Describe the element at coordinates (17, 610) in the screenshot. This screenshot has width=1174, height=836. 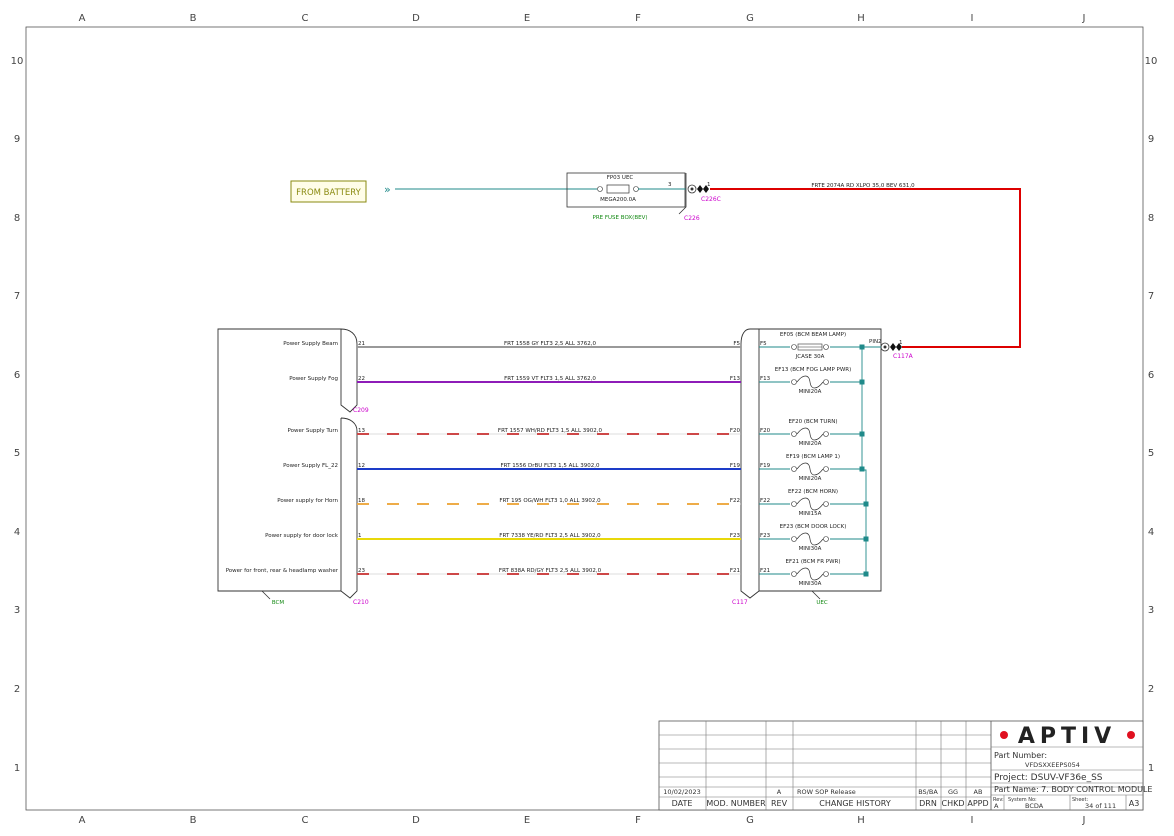
I see `grid-row-left: 3` at that location.